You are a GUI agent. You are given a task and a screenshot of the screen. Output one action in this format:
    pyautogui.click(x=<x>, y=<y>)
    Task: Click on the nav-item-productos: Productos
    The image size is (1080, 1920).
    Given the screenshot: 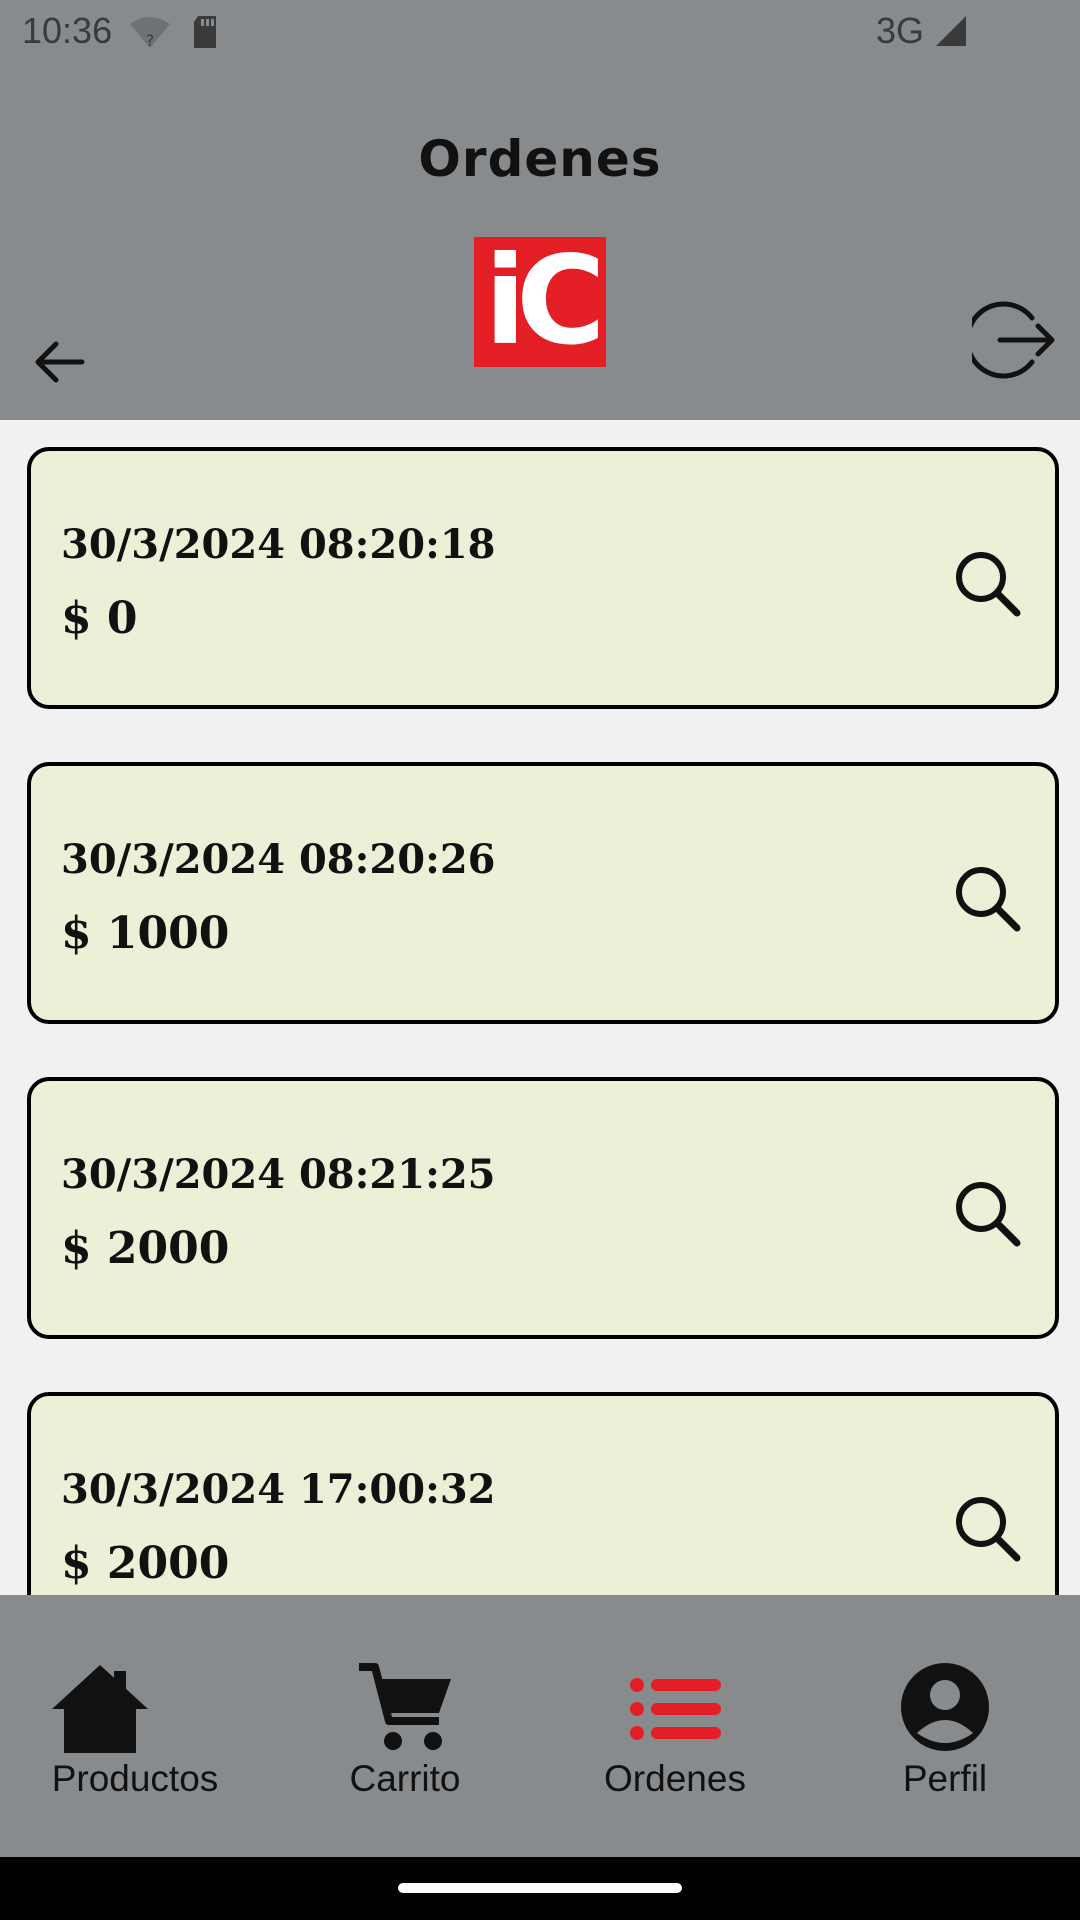 What is the action you would take?
    pyautogui.click(x=135, y=1726)
    